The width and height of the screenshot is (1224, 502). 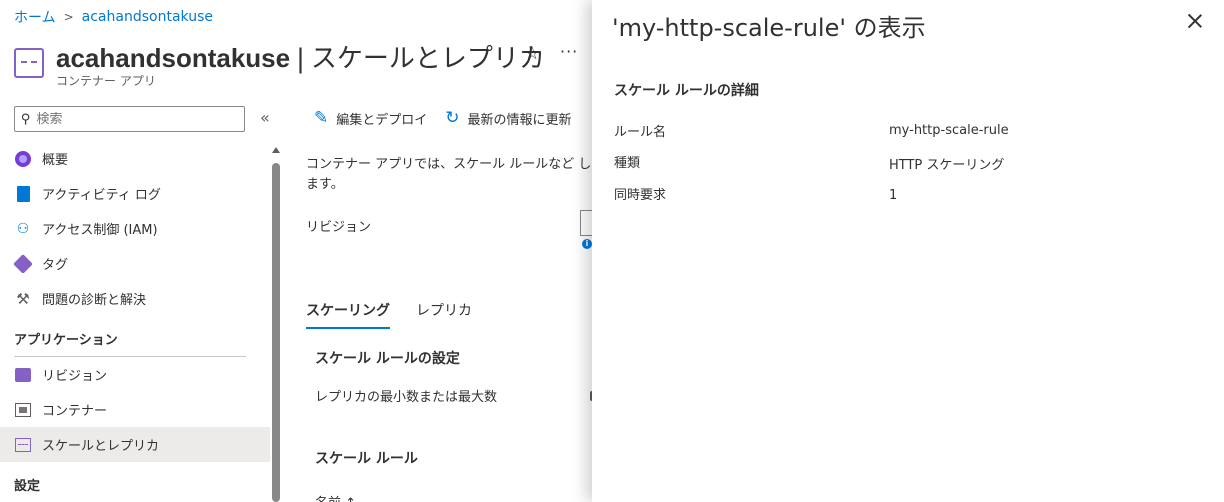 I want to click on refresh-button: ↻ 最新の情報に更新, so click(x=508, y=118).